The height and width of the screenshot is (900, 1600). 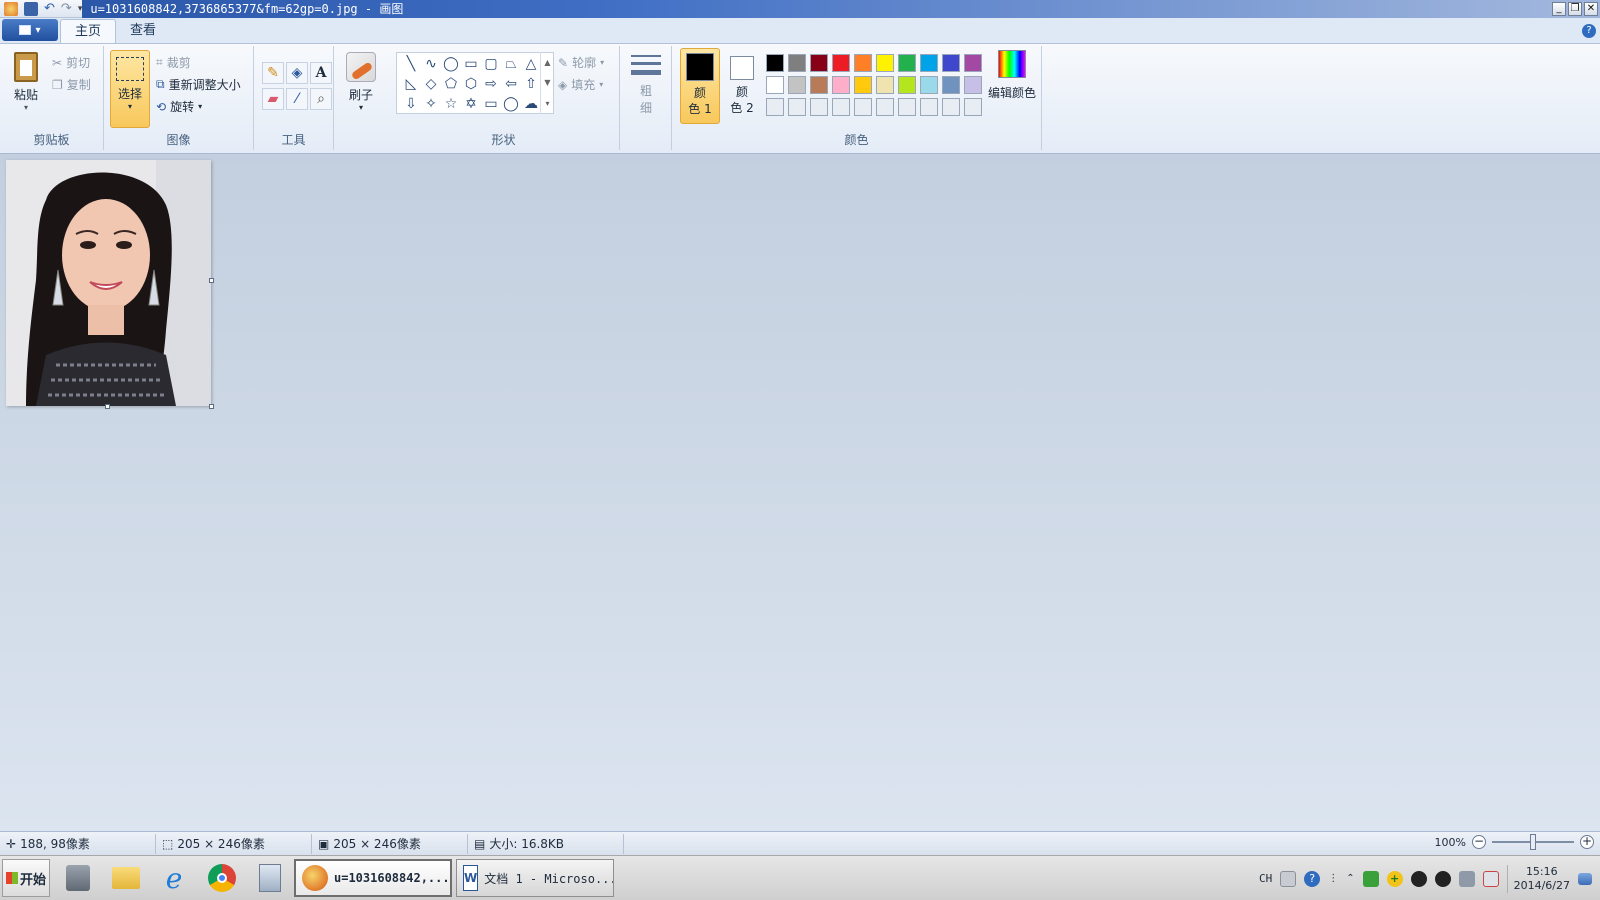 I want to click on select-button: 选择 ▾, so click(x=130, y=89).